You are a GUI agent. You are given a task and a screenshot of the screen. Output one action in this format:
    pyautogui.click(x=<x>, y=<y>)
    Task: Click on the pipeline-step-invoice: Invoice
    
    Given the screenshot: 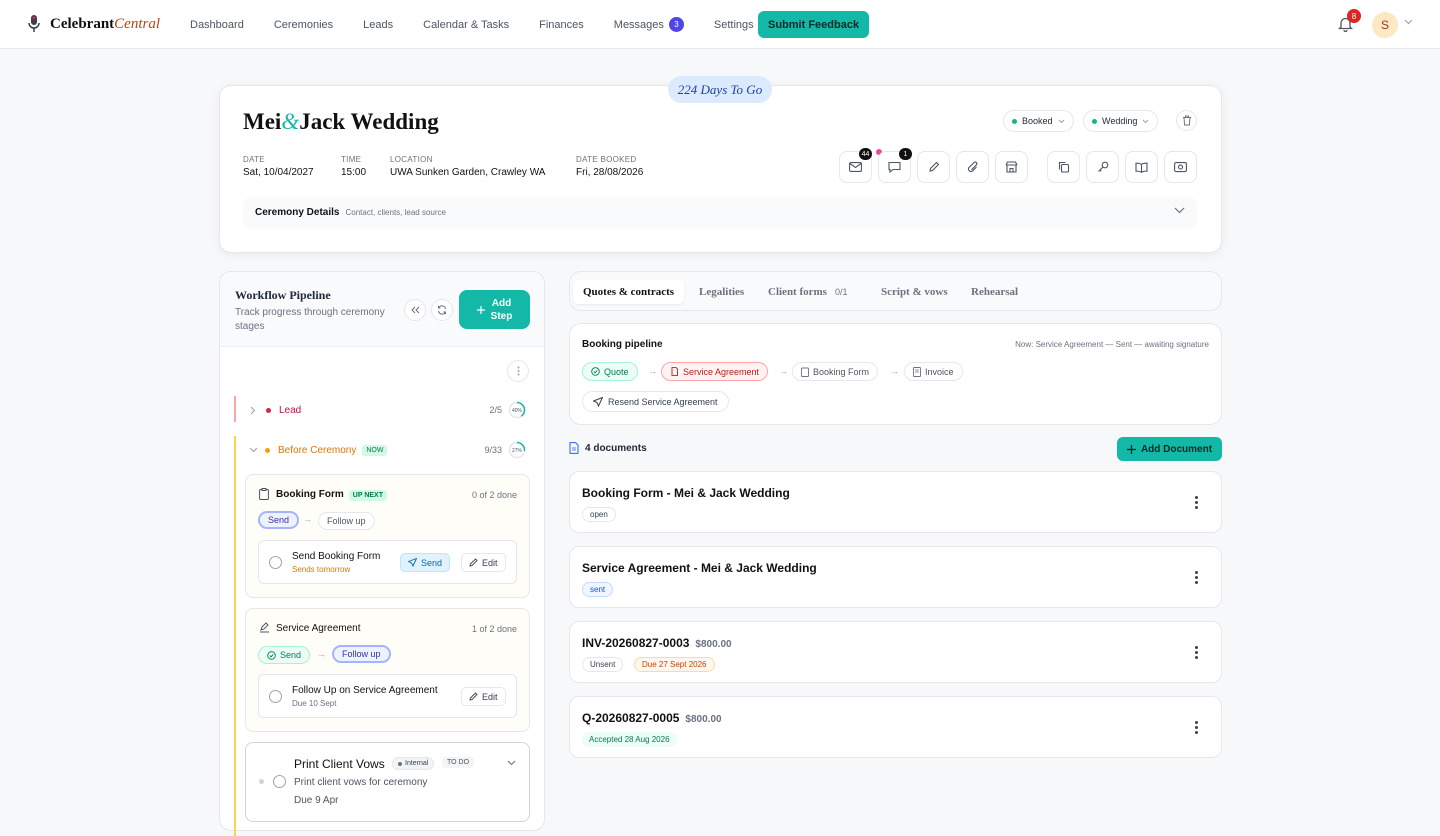 What is the action you would take?
    pyautogui.click(x=933, y=371)
    